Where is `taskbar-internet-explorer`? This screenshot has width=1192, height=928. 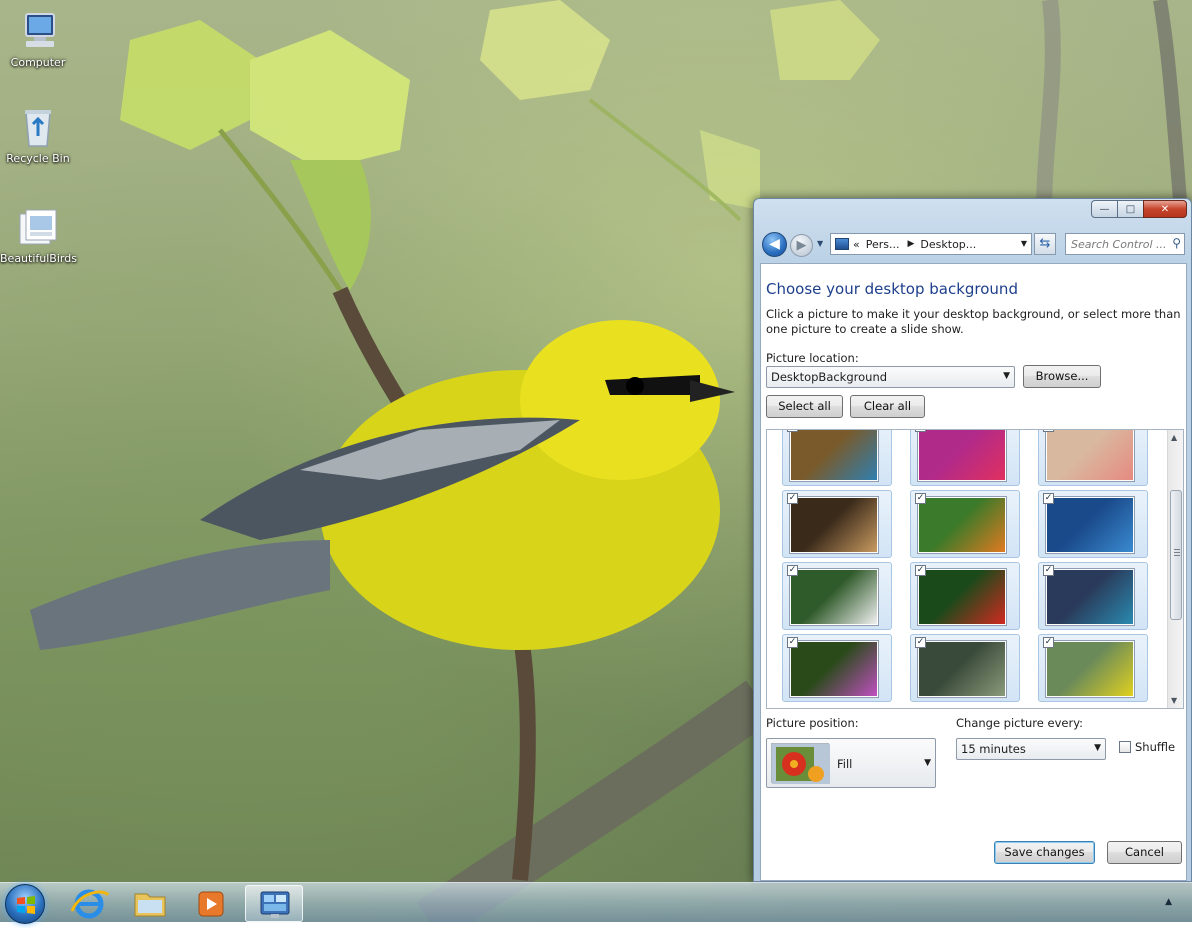 taskbar-internet-explorer is located at coordinates (89, 903).